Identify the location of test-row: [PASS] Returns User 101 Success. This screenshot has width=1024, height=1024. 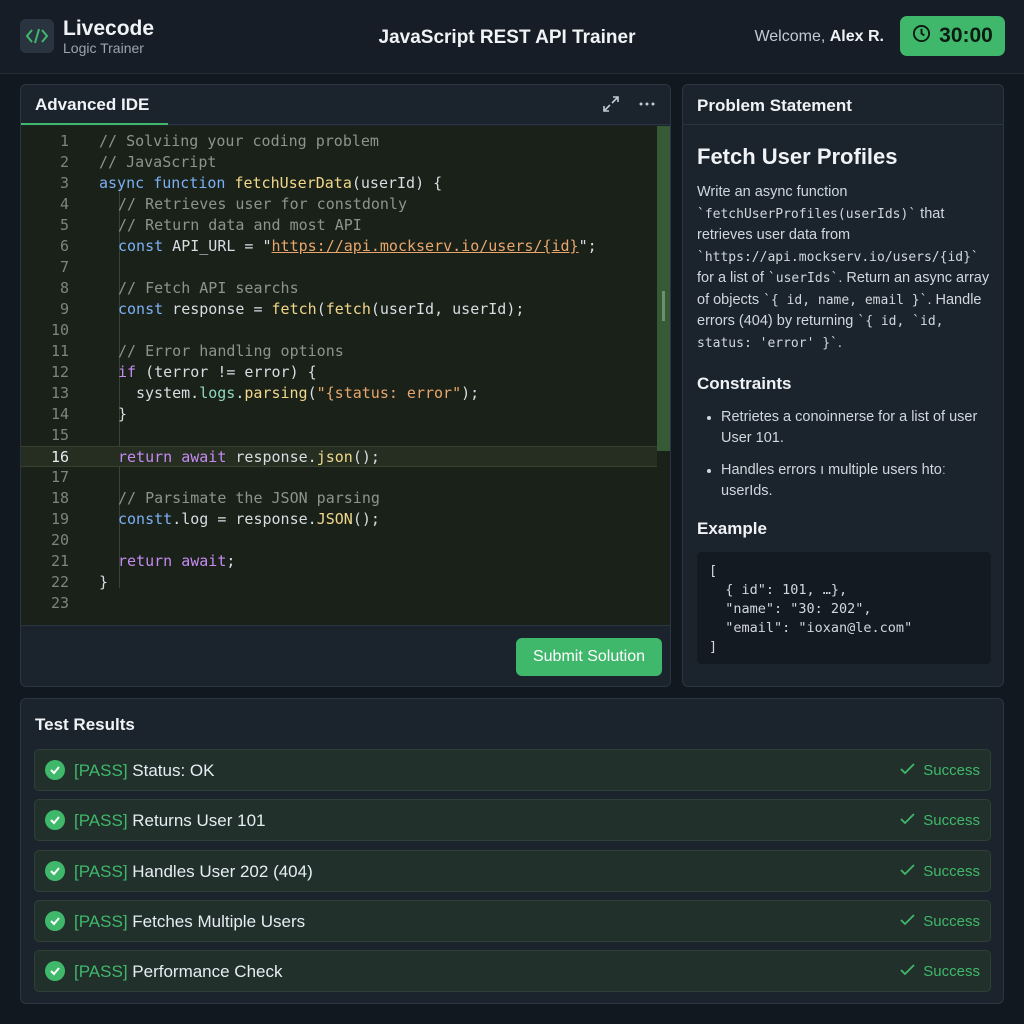
(512, 820).